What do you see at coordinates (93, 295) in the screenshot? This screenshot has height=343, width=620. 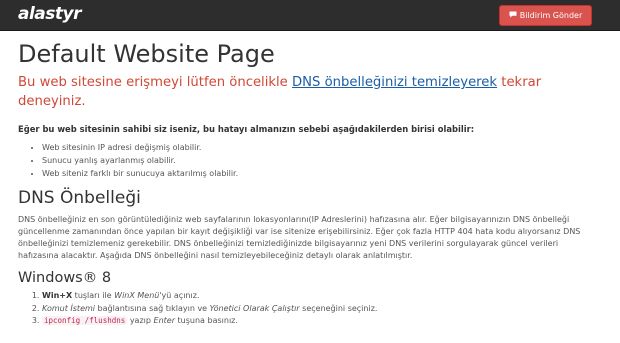 I see `step-text: tuşları ile` at bounding box center [93, 295].